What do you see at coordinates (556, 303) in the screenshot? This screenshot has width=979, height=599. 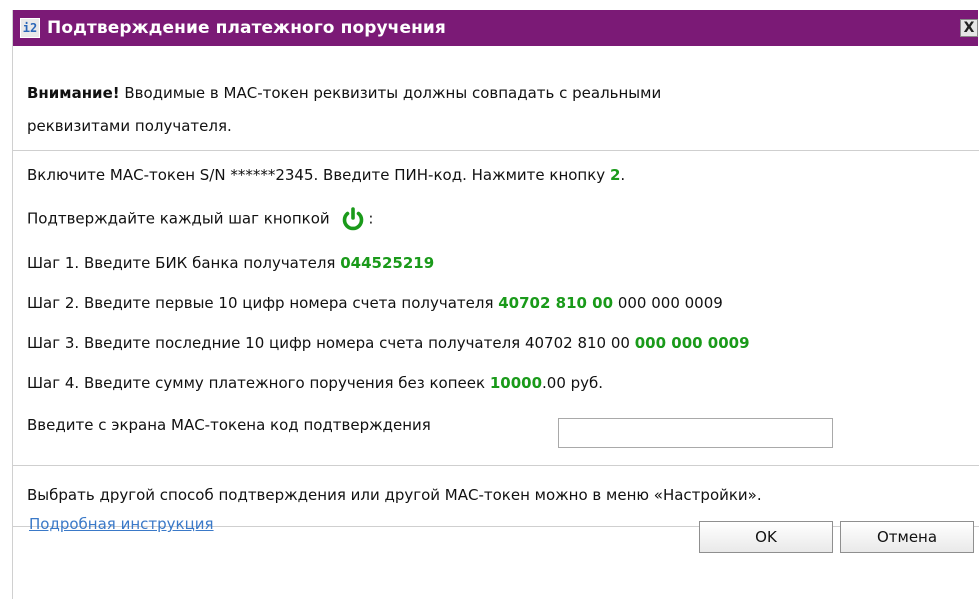 I see `step-2-value: 40702 810 00` at bounding box center [556, 303].